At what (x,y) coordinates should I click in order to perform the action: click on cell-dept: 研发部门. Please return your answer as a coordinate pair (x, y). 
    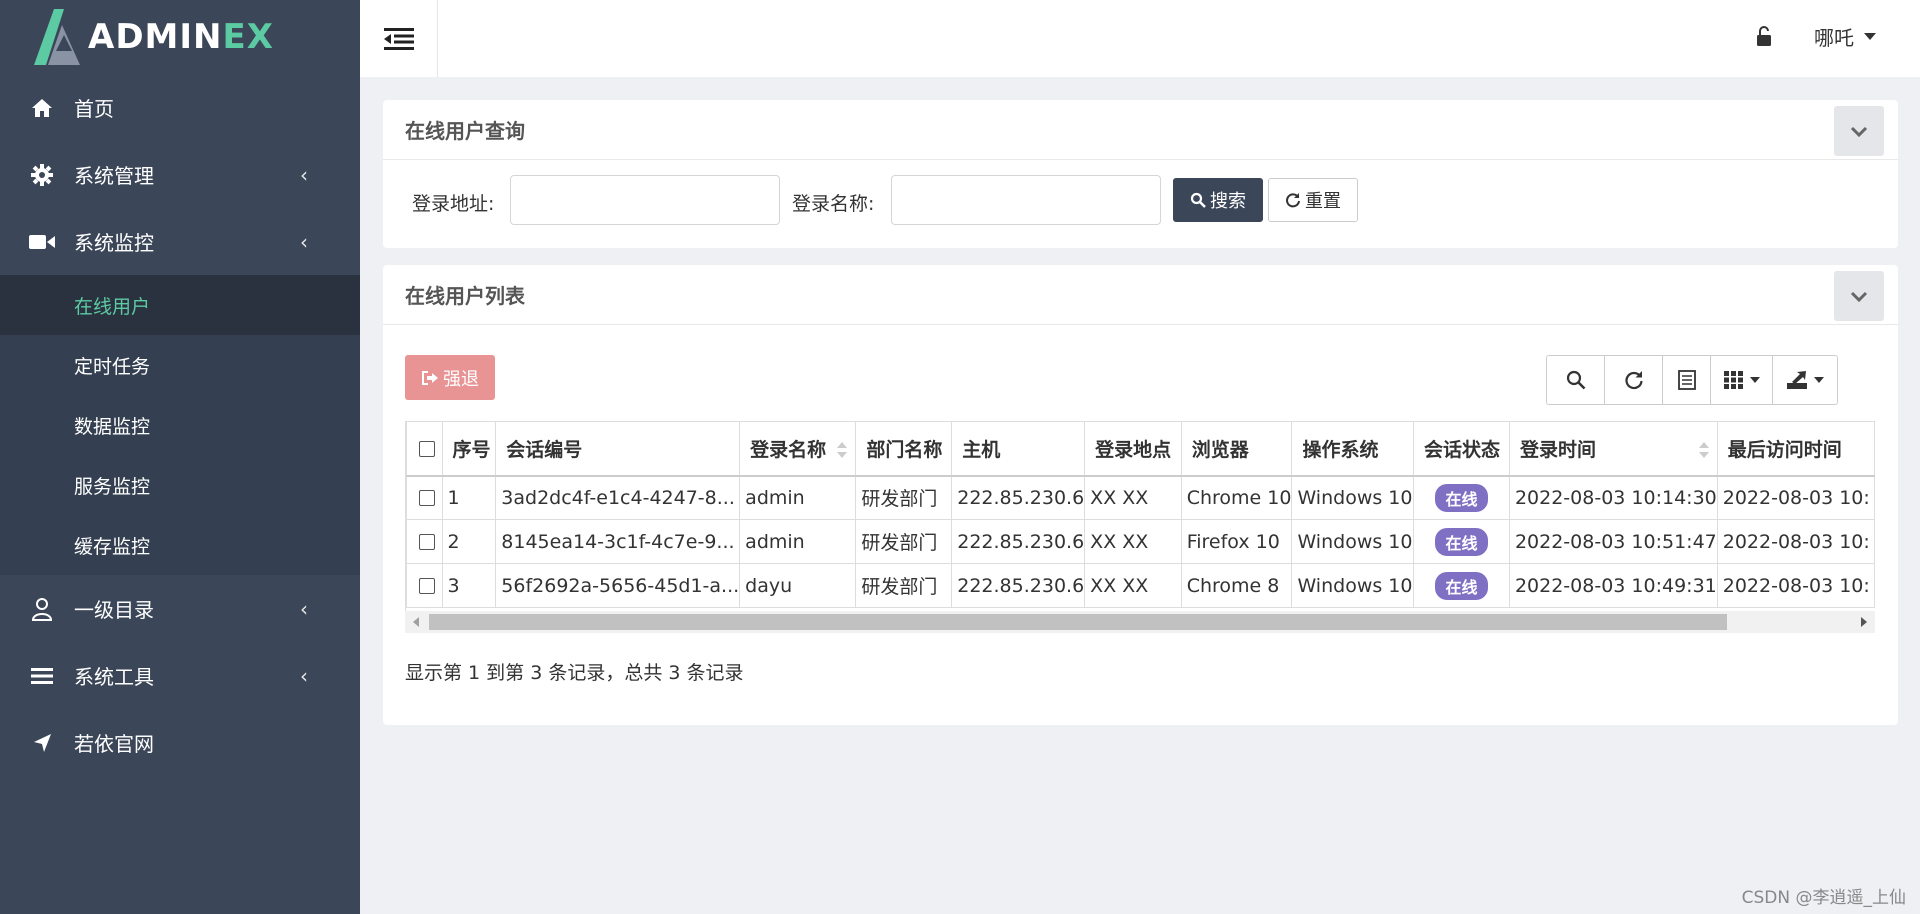
    Looking at the image, I should click on (904, 541).